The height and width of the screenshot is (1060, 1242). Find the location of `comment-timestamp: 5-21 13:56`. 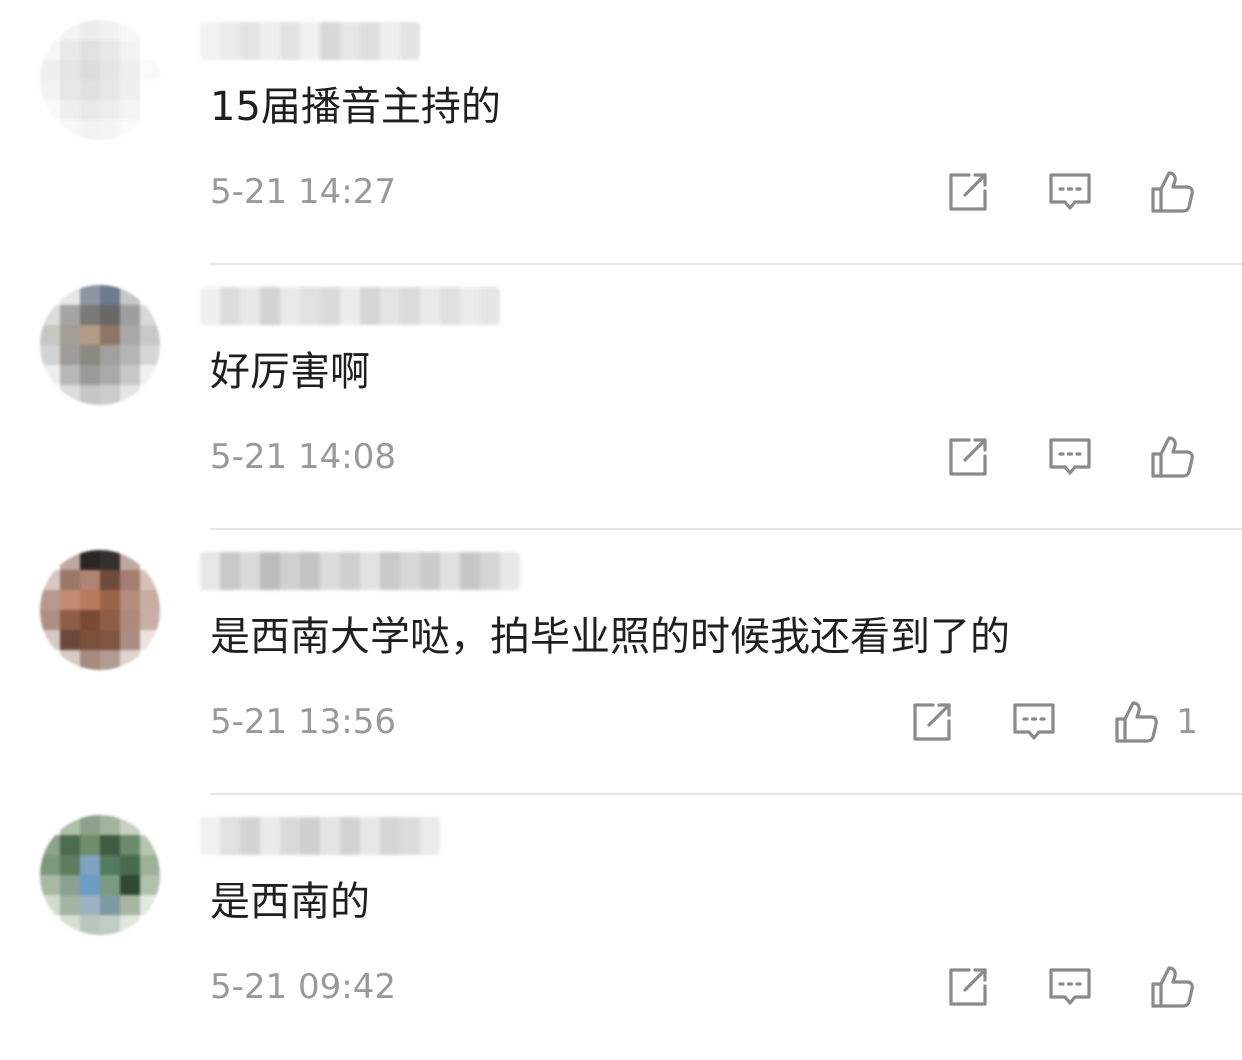

comment-timestamp: 5-21 13:56 is located at coordinates (303, 722).